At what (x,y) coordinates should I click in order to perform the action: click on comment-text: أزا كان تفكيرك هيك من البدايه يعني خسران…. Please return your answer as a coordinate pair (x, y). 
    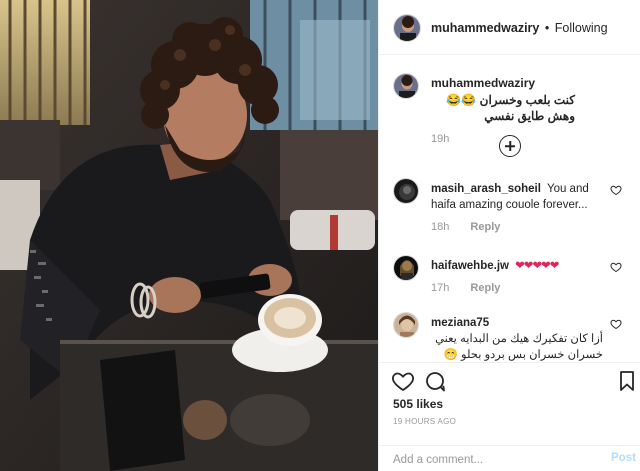
    Looking at the image, I should click on (519, 347).